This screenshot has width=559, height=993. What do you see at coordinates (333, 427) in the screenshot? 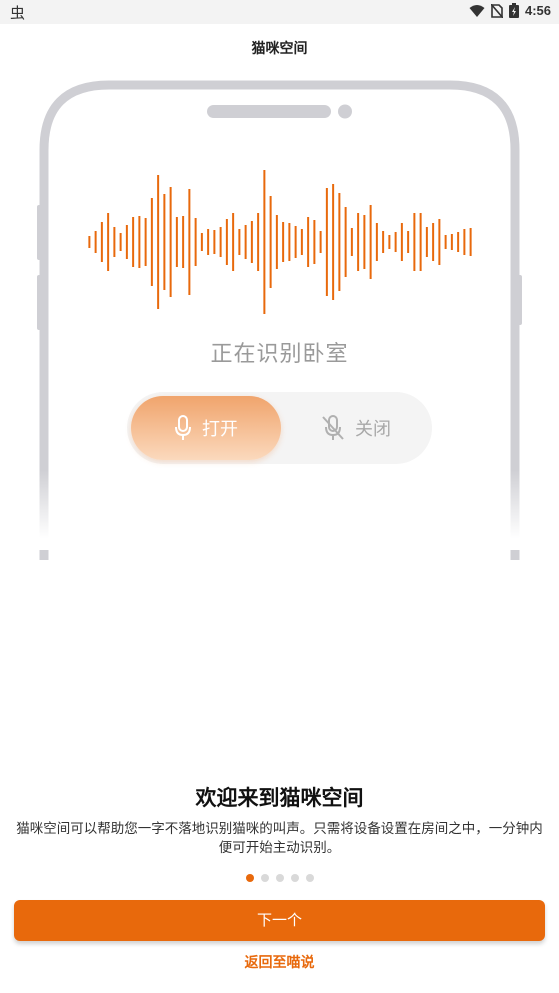
I see `microphone-off-icon` at bounding box center [333, 427].